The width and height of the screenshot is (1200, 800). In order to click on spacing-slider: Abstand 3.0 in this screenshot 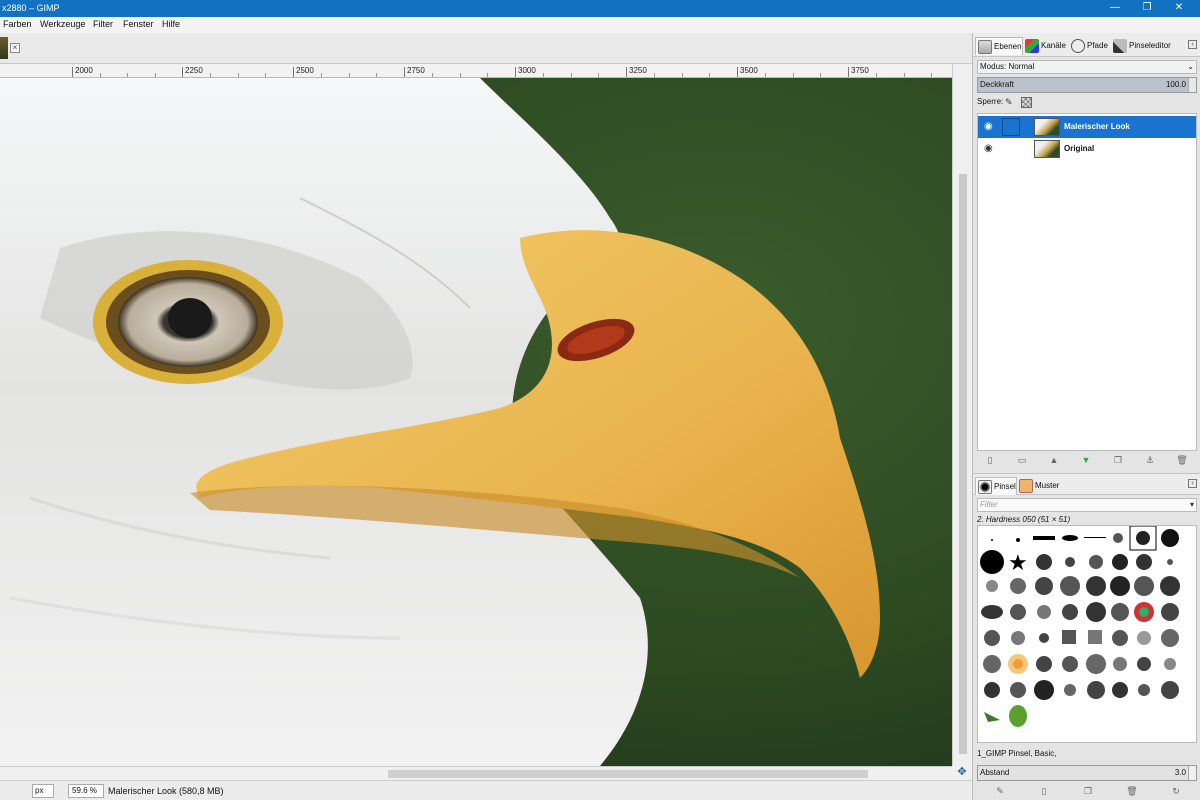, I will do `click(1087, 773)`.